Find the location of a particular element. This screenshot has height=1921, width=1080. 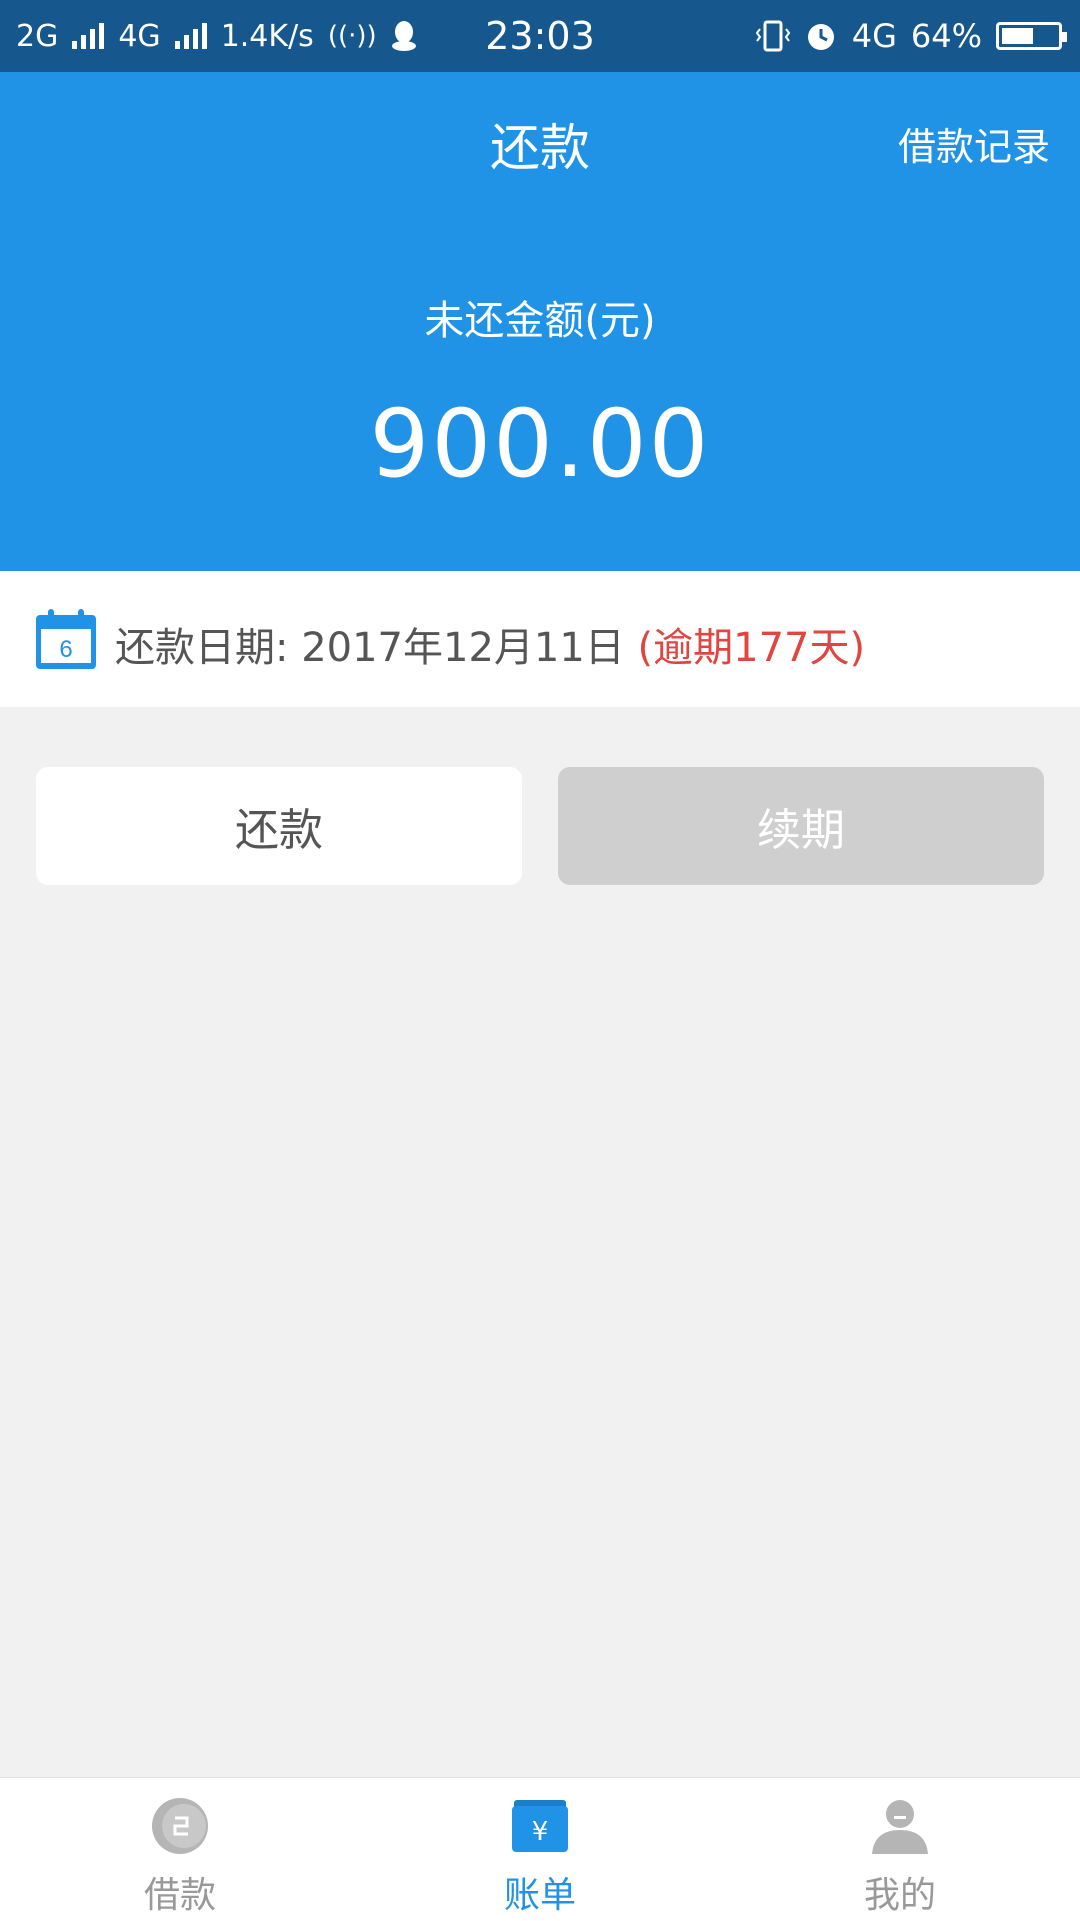

status-bar: 2G 4G 1.4K/s ((·)) 23:03 4G 64% is located at coordinates (540, 36).